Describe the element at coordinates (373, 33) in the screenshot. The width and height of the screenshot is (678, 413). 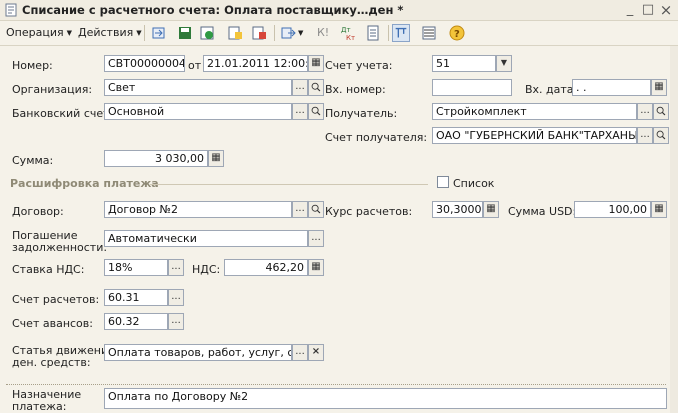
I see `structure-icon` at that location.